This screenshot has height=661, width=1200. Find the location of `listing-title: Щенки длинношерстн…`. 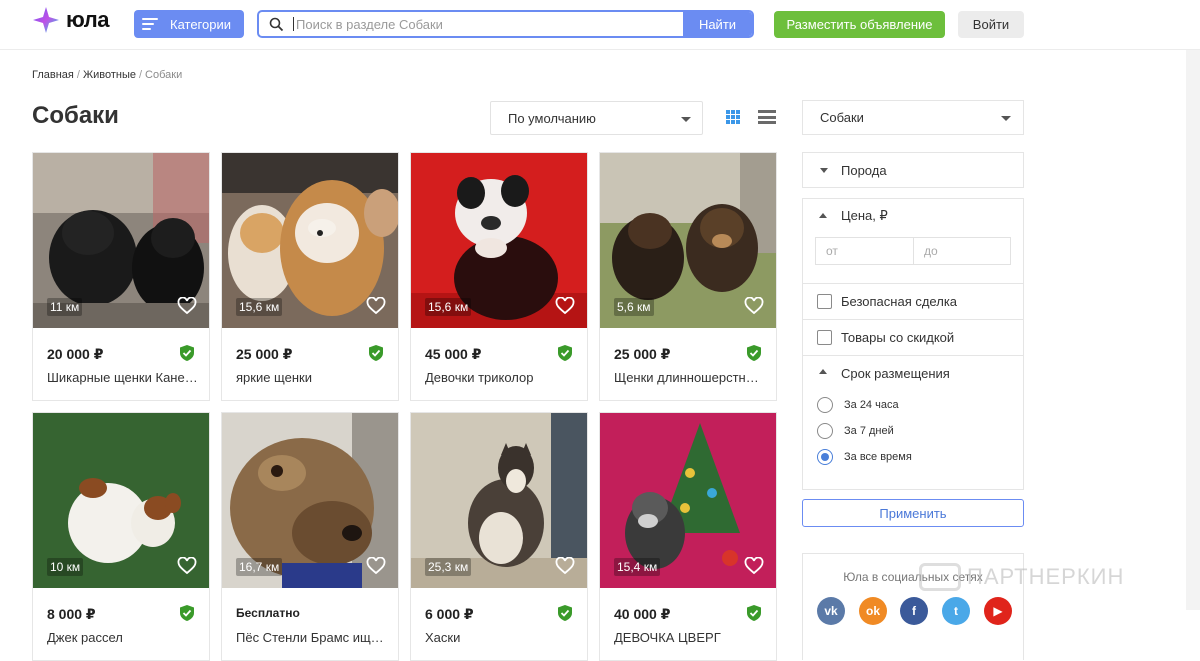

listing-title: Щенки длинношерстн… is located at coordinates (691, 377).